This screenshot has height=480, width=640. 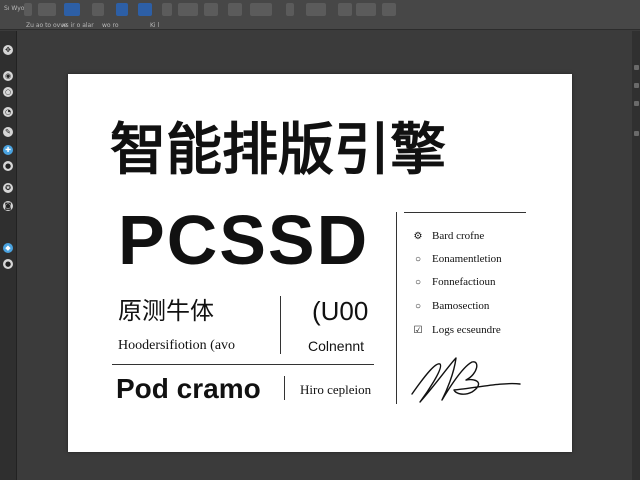 I want to click on headline-en: PCSSD, so click(x=244, y=240).